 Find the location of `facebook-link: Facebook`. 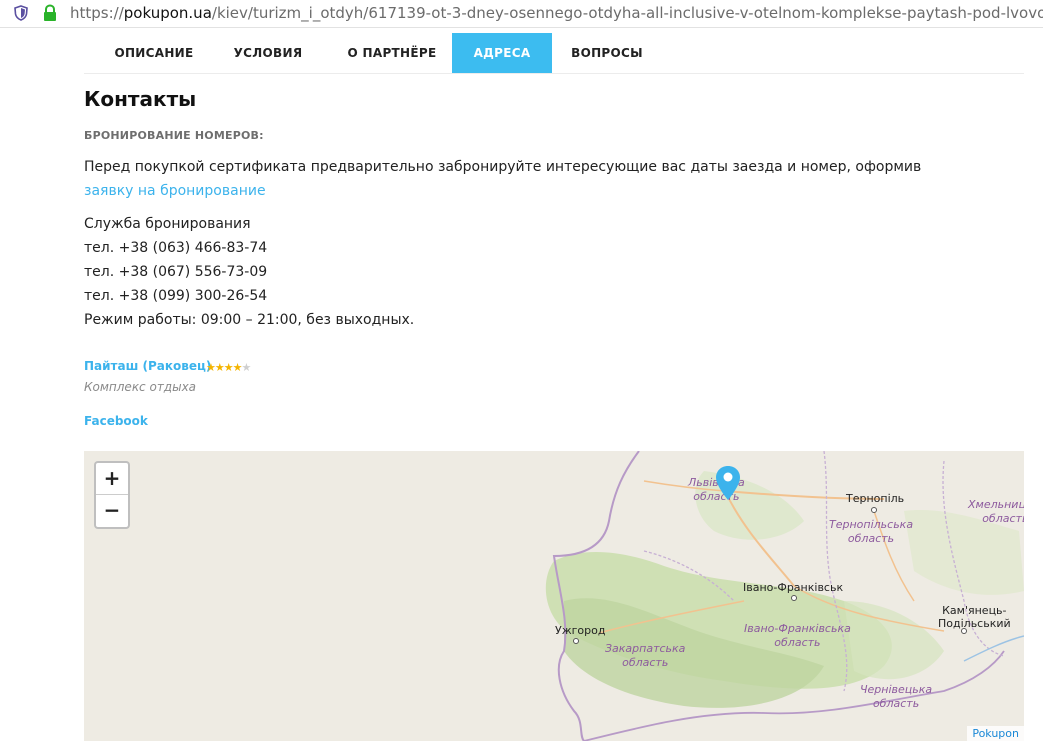

facebook-link: Facebook is located at coordinates (116, 421).